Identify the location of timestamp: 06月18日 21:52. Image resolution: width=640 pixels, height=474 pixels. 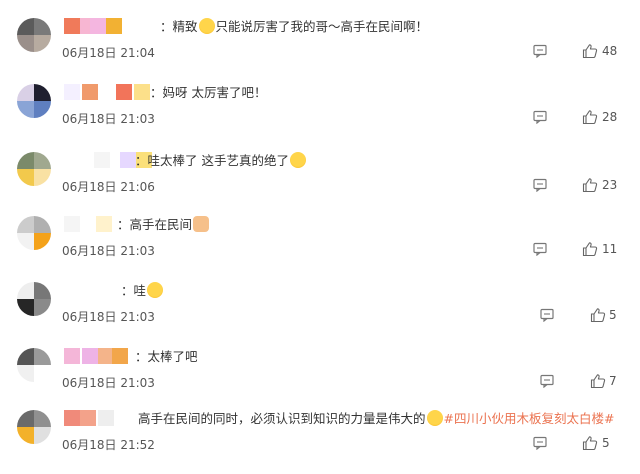
(108, 445).